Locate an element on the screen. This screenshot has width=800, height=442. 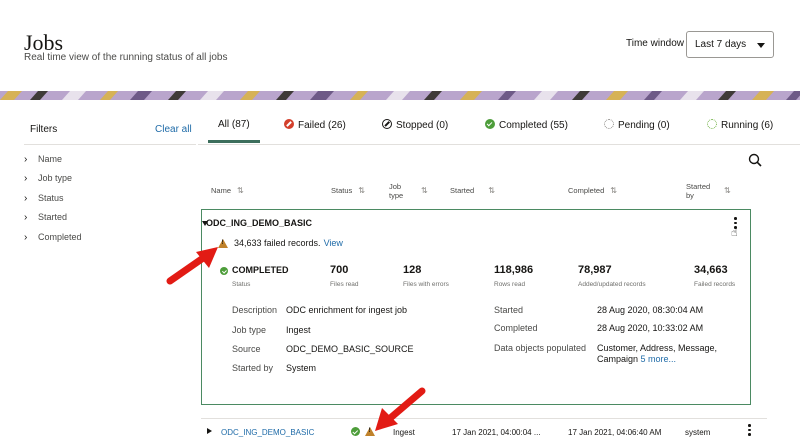
job-status-value: COMPLETED is located at coordinates (260, 270).